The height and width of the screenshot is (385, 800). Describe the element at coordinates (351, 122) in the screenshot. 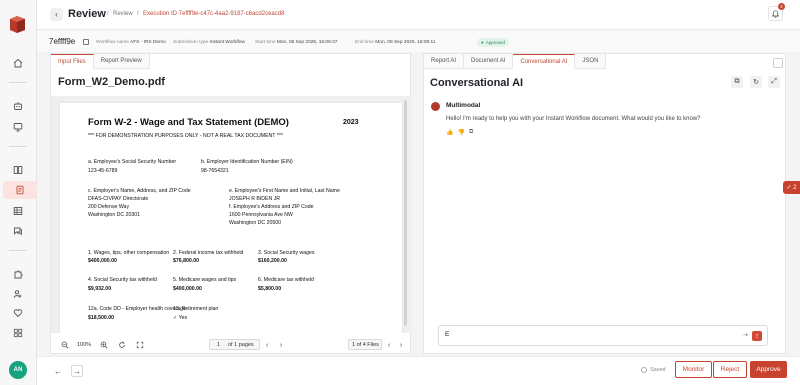

I see `form-year: 2023` at that location.